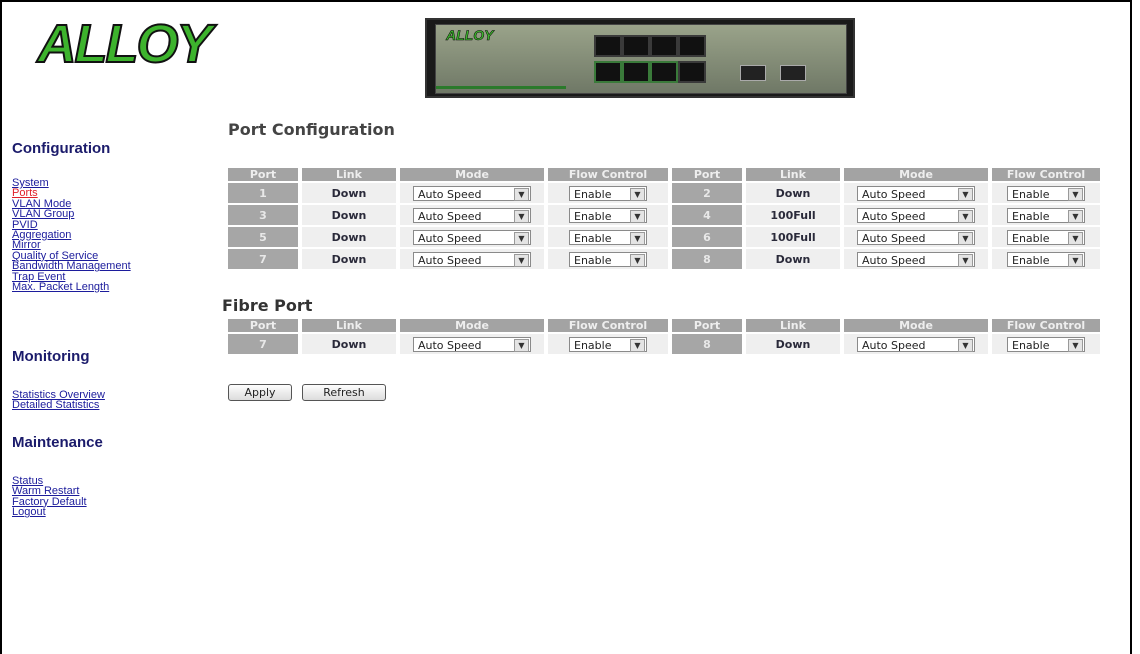 The image size is (1140, 654). Describe the element at coordinates (753, 73) in the screenshot. I see `sfp-port-icon` at that location.